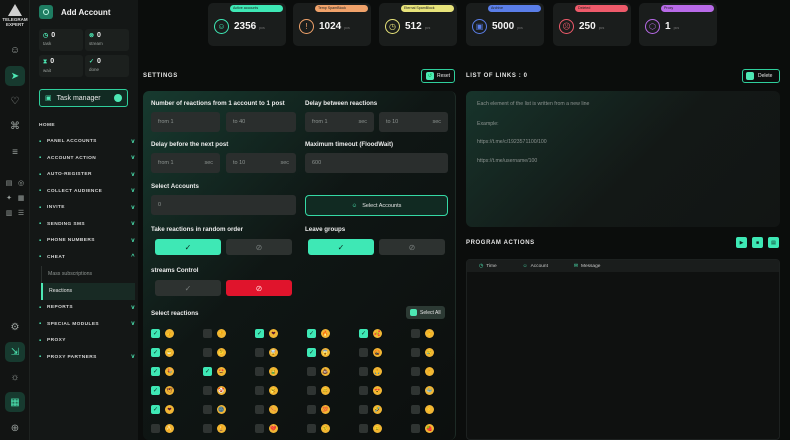 The image size is (790, 440). I want to click on reset-button: ↺ Reset, so click(438, 76).